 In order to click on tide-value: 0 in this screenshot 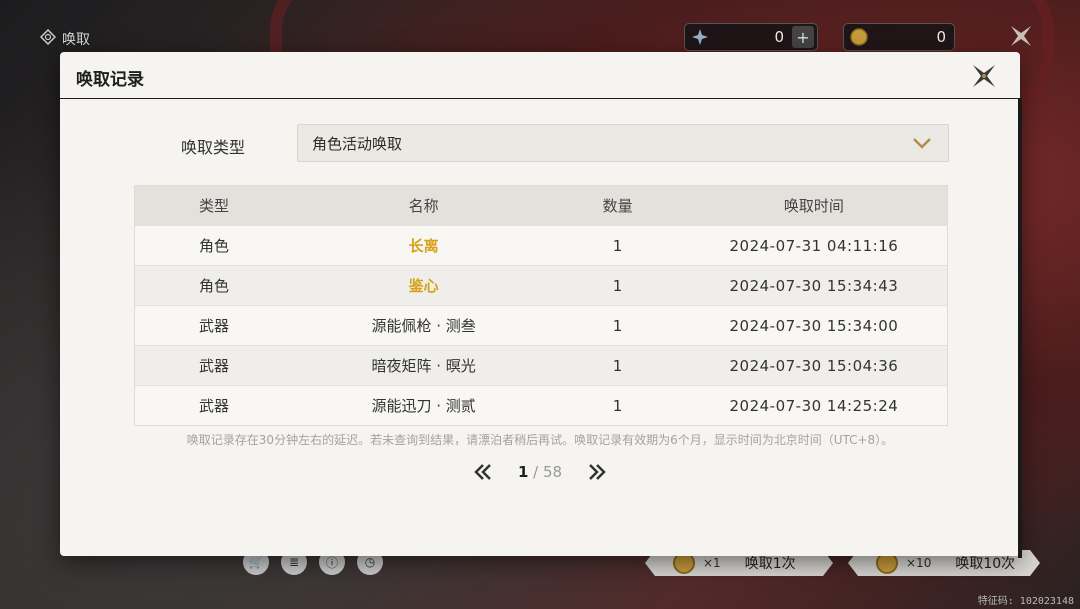, I will do `click(941, 37)`.